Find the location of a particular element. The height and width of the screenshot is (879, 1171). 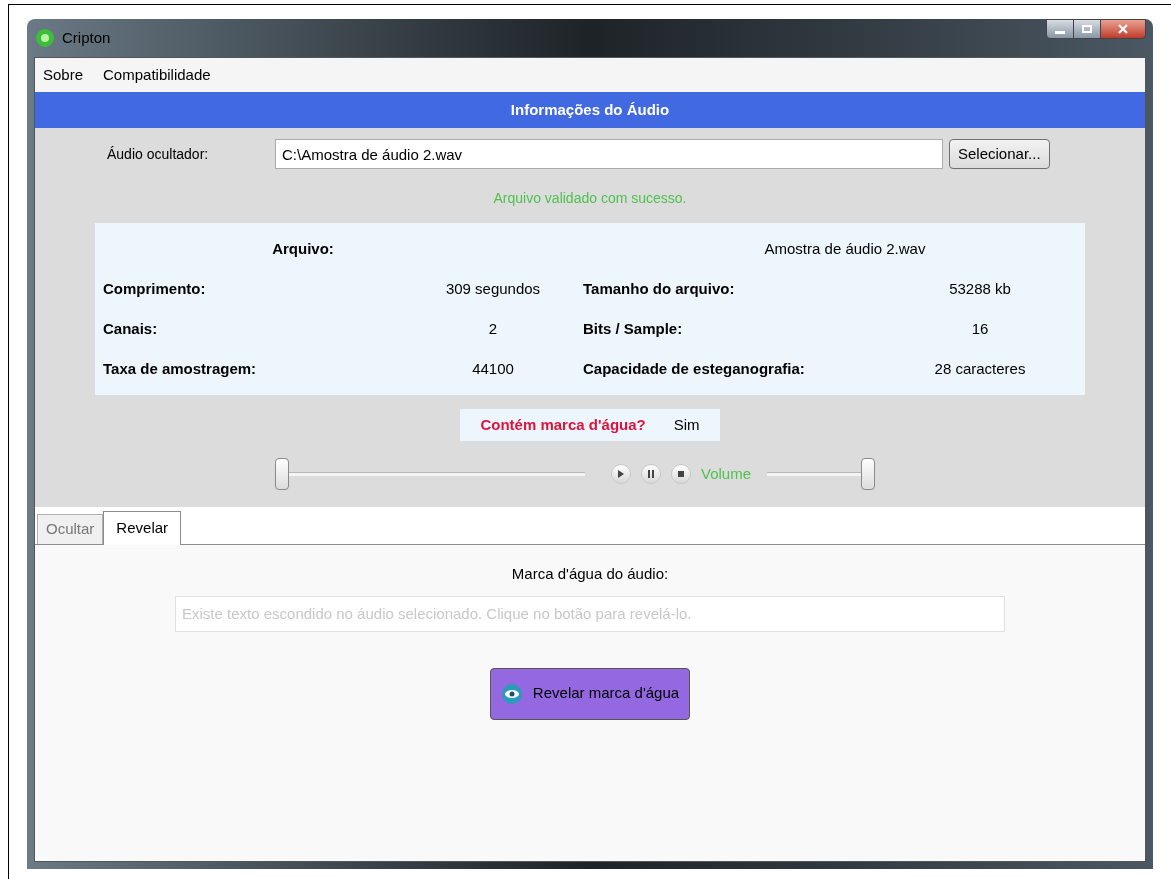

play-button is located at coordinates (621, 474).